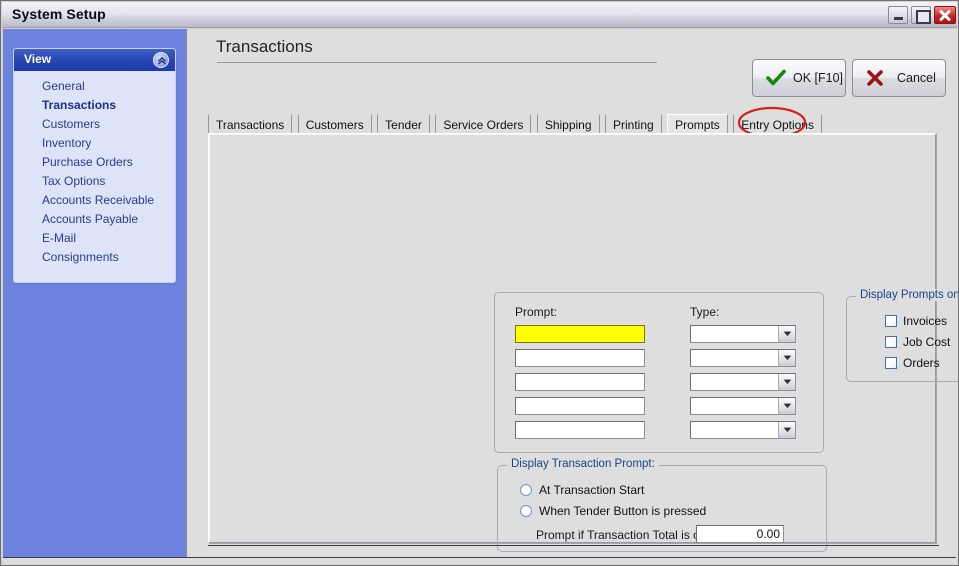 The height and width of the screenshot is (566, 959). I want to click on maximize-button, so click(921, 15).